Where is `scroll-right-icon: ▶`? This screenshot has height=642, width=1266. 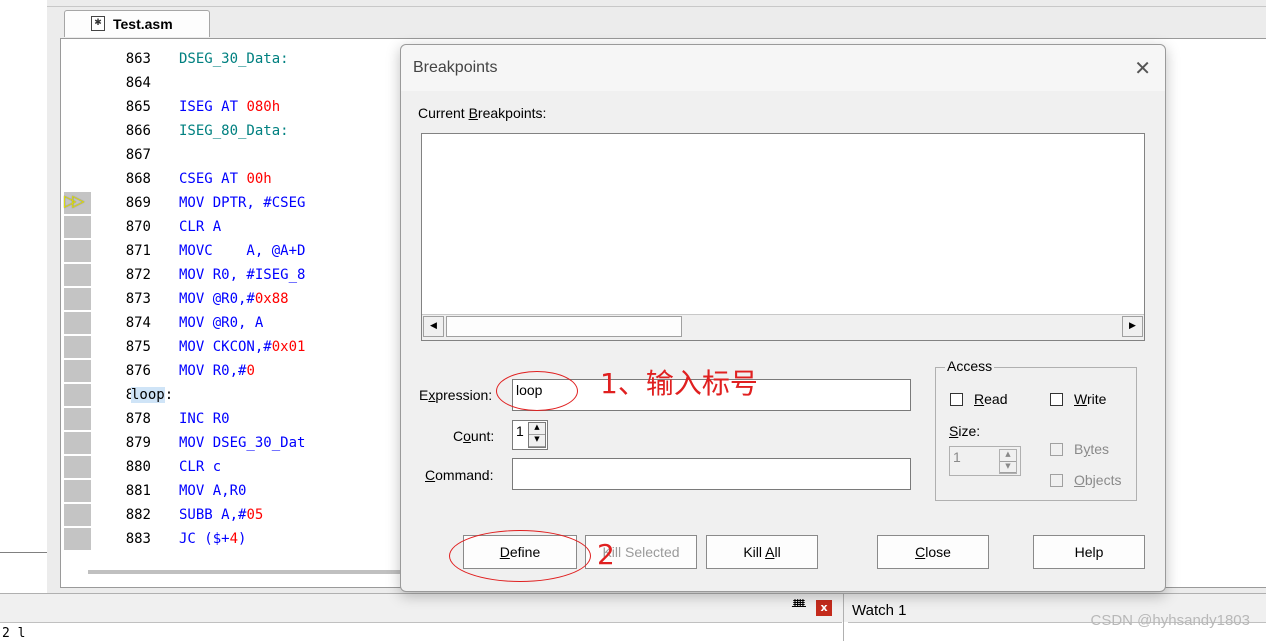
scroll-right-icon: ▶ is located at coordinates (1132, 326).